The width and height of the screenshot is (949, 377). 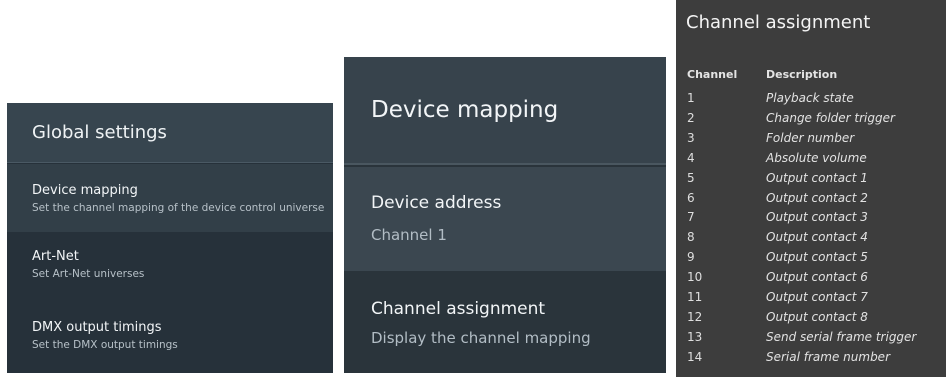 What do you see at coordinates (691, 157) in the screenshot?
I see `channel-number: 4` at bounding box center [691, 157].